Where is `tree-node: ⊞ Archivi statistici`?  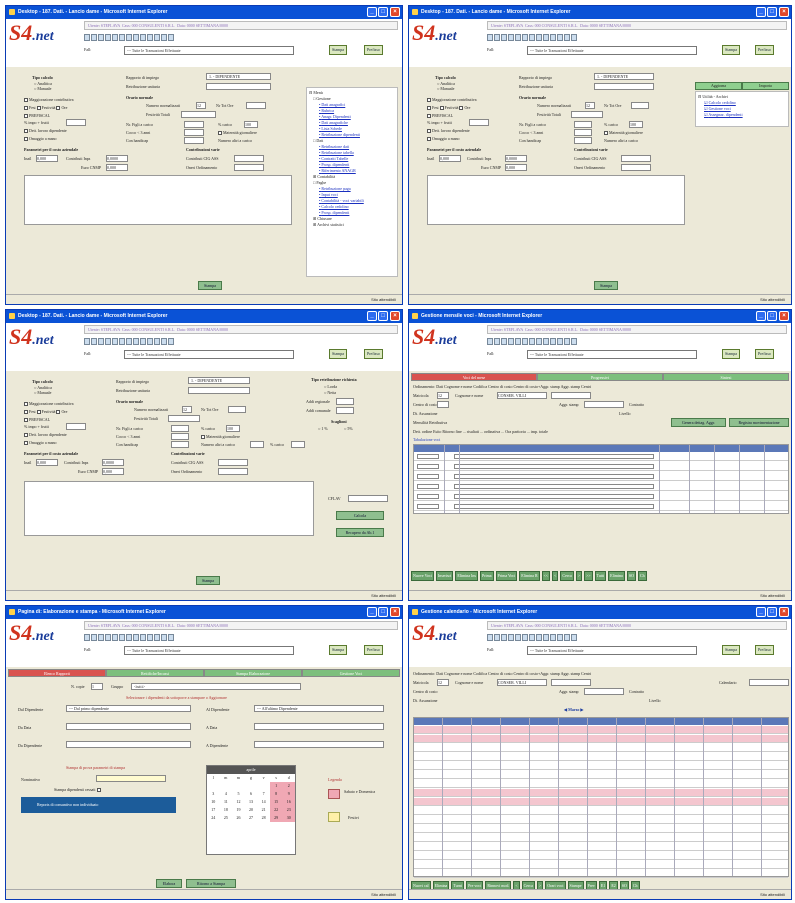
tree-node: ⊞ Archivi statistici is located at coordinates (352, 225).